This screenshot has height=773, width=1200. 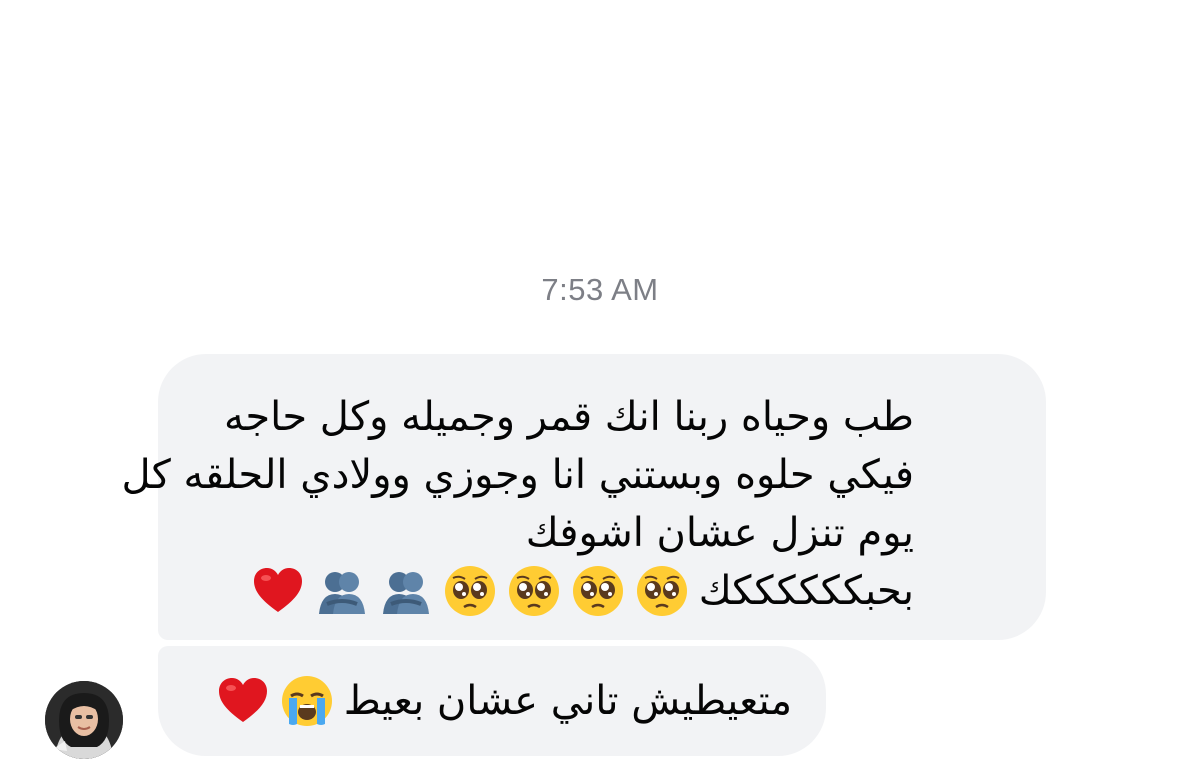 I want to click on avatar-photo-icon, so click(x=84, y=720).